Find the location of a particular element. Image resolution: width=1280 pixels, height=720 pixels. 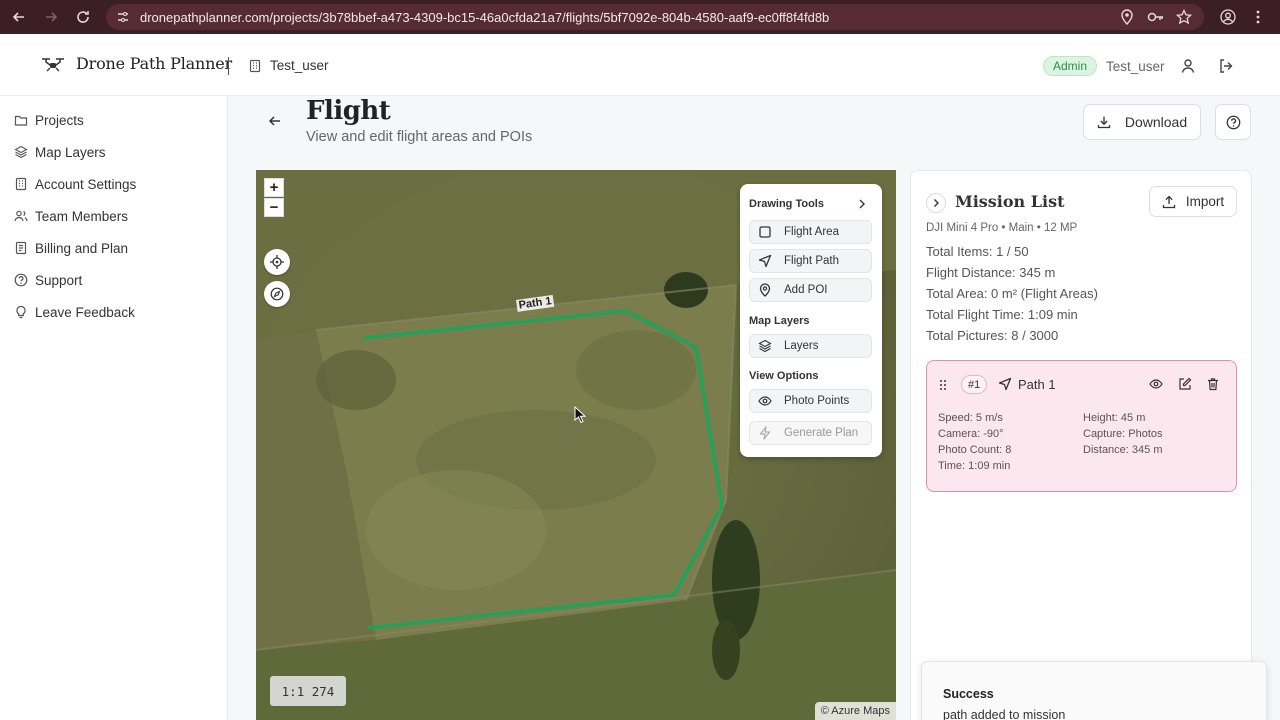

sidebar-item-map-layers: Map Layers is located at coordinates (60, 152).